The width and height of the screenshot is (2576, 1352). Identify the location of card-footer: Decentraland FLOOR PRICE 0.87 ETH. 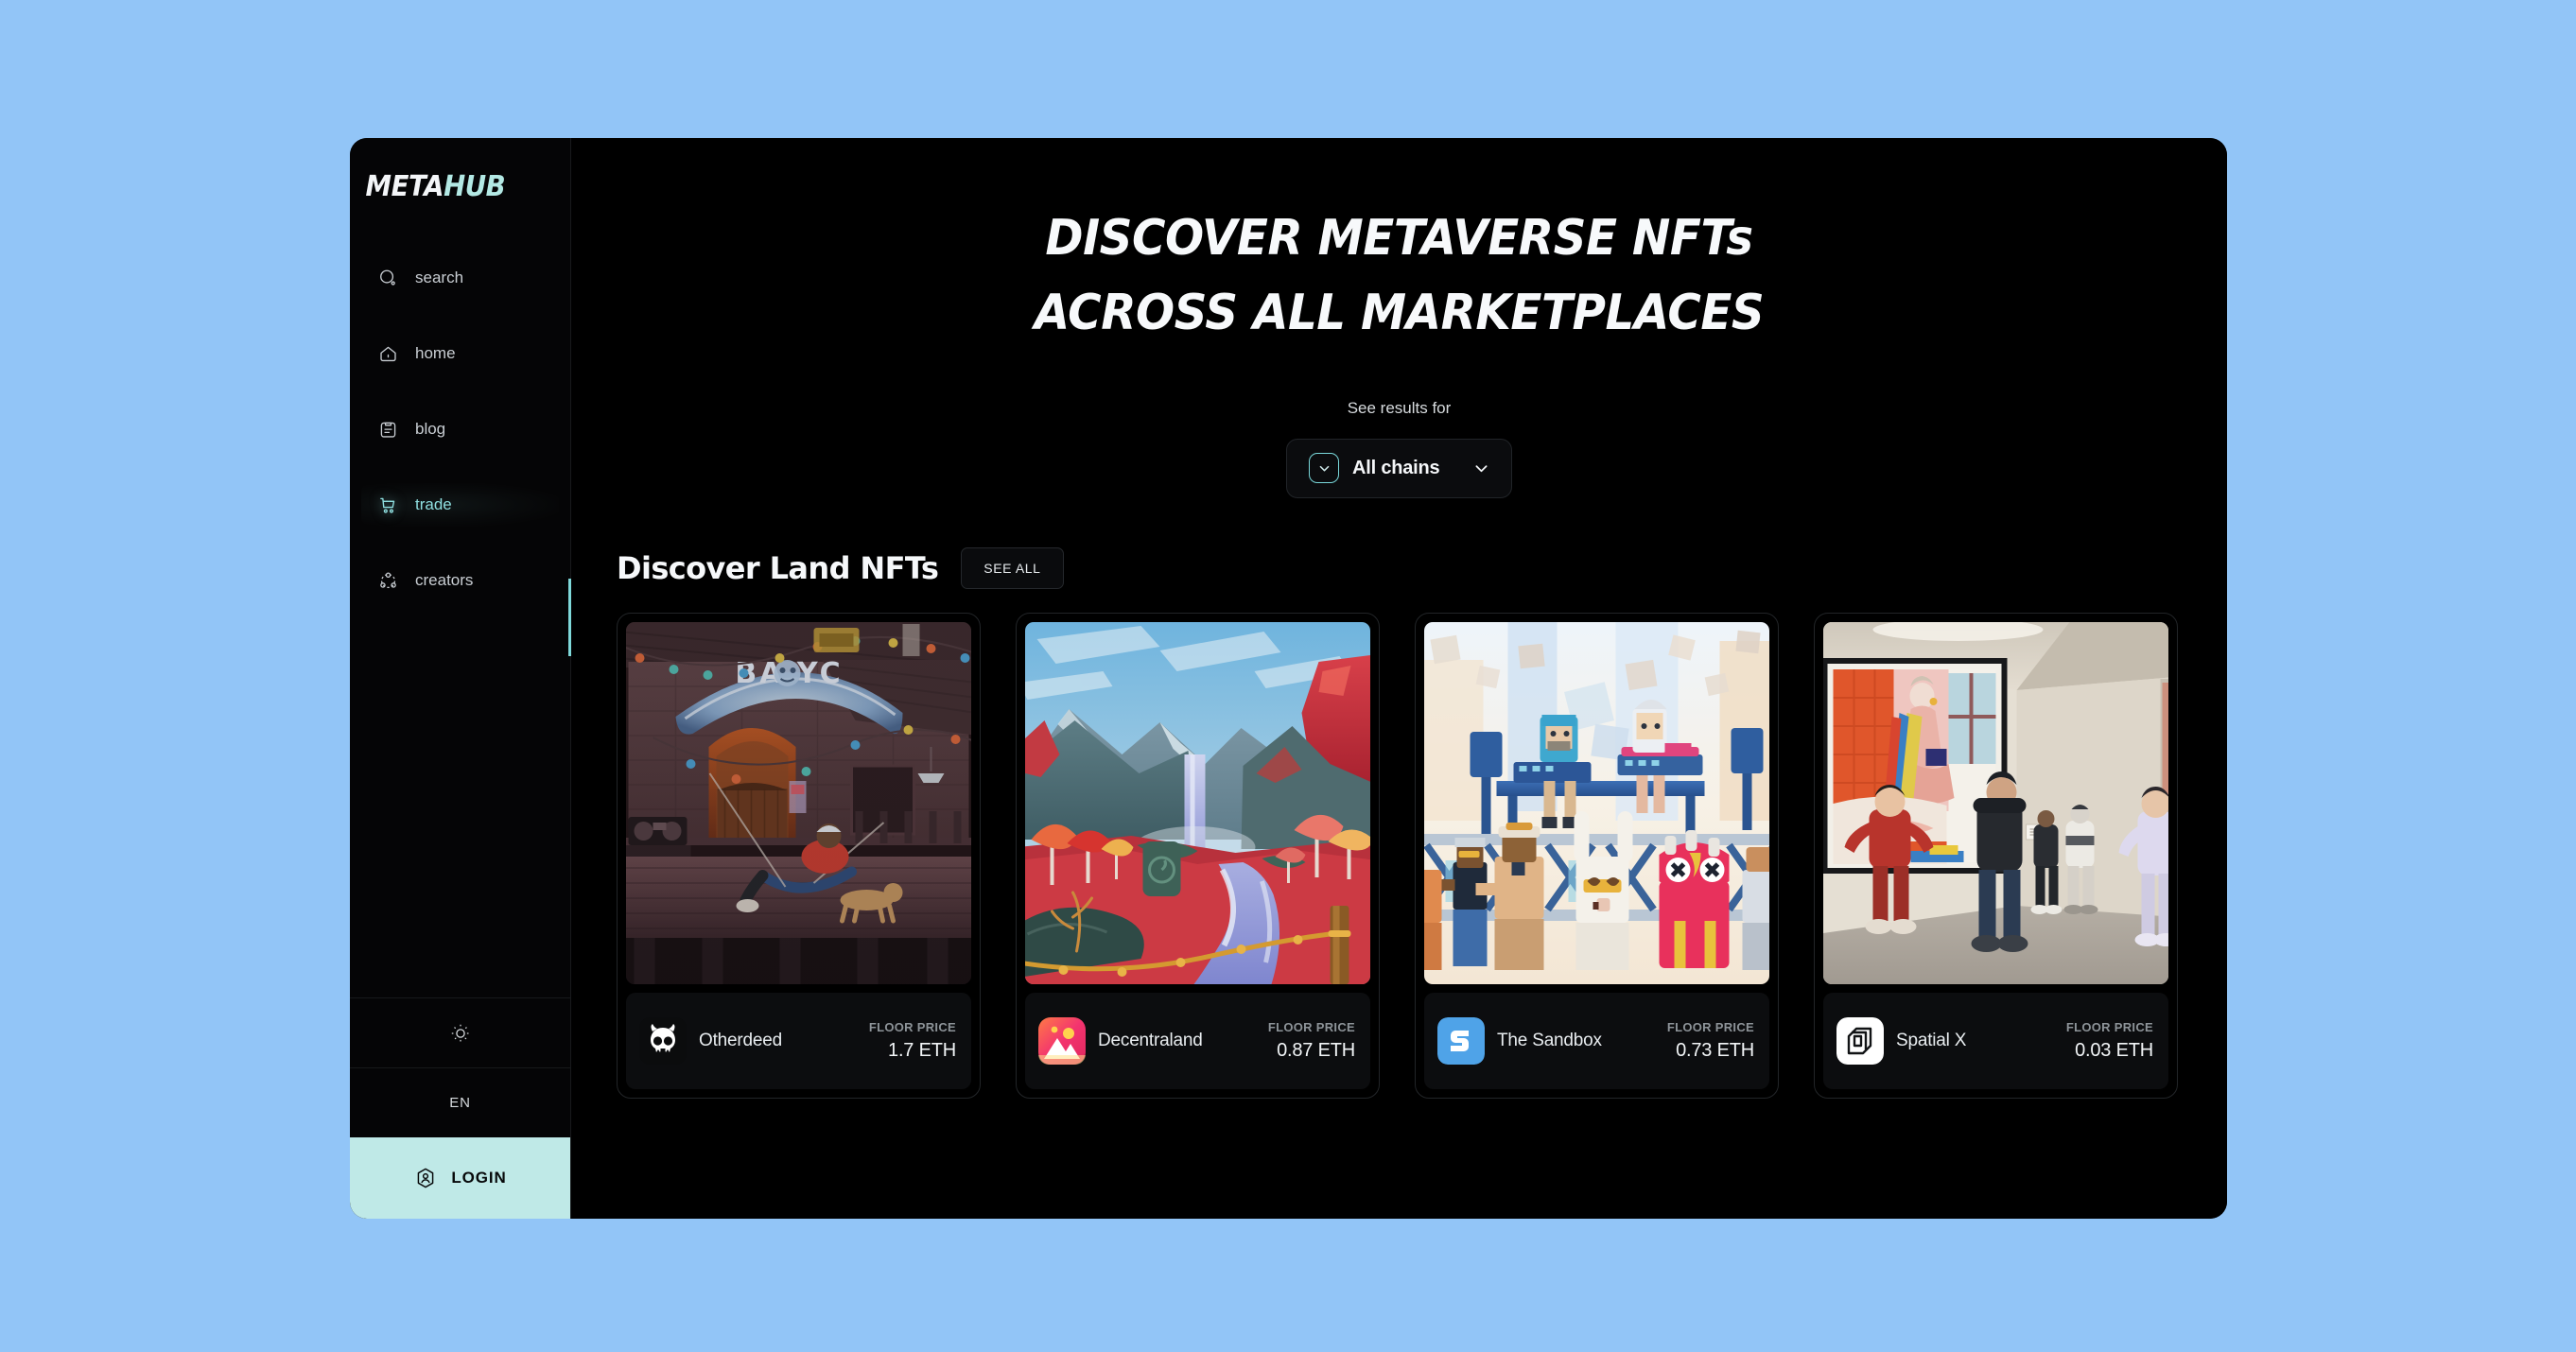
(1197, 1040).